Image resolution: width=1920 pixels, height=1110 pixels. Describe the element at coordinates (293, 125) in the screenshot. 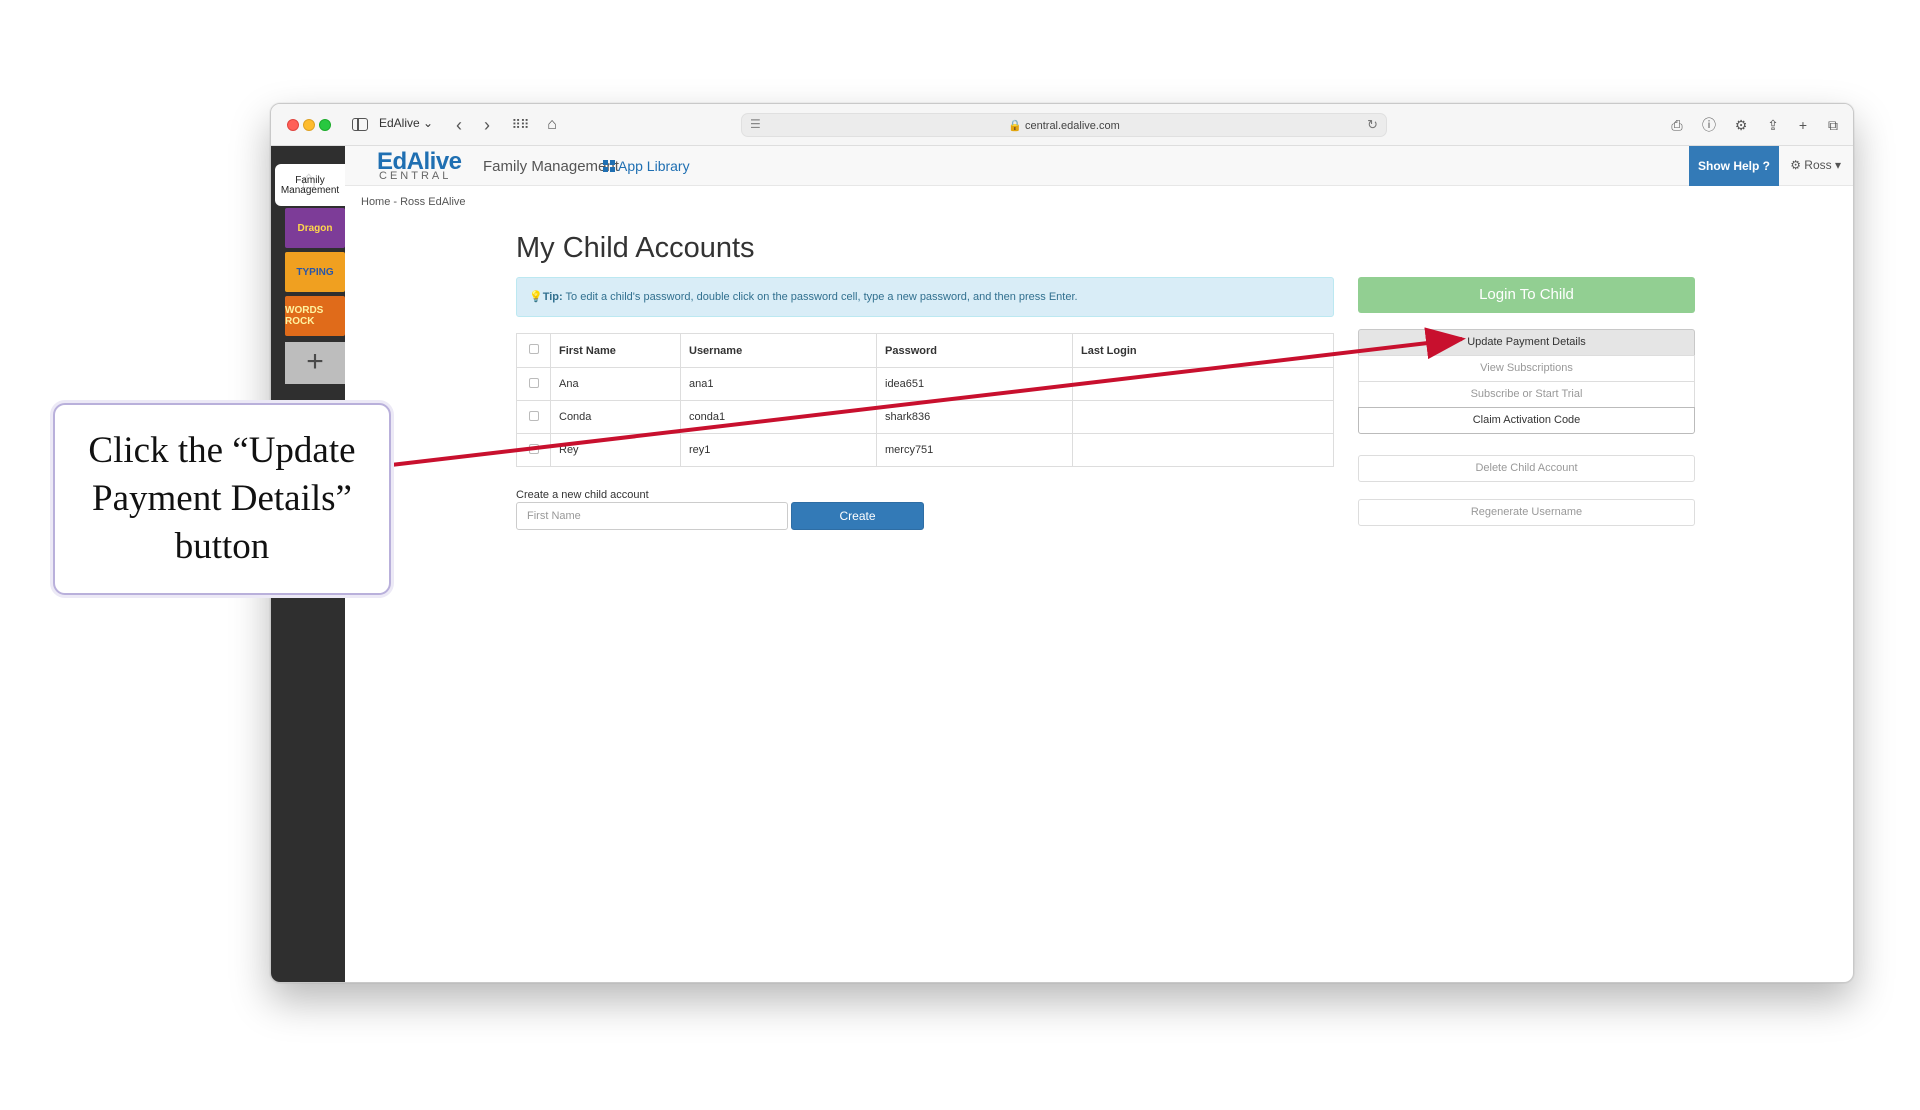

I see `close-window-button` at that location.